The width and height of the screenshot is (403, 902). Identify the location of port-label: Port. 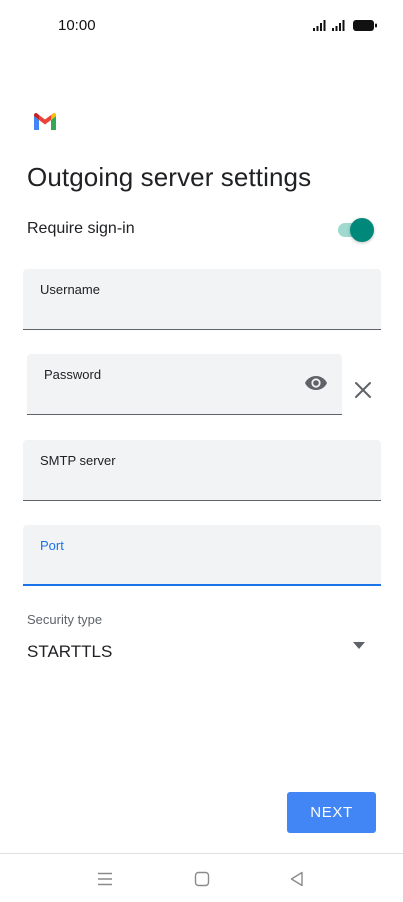
(52, 545).